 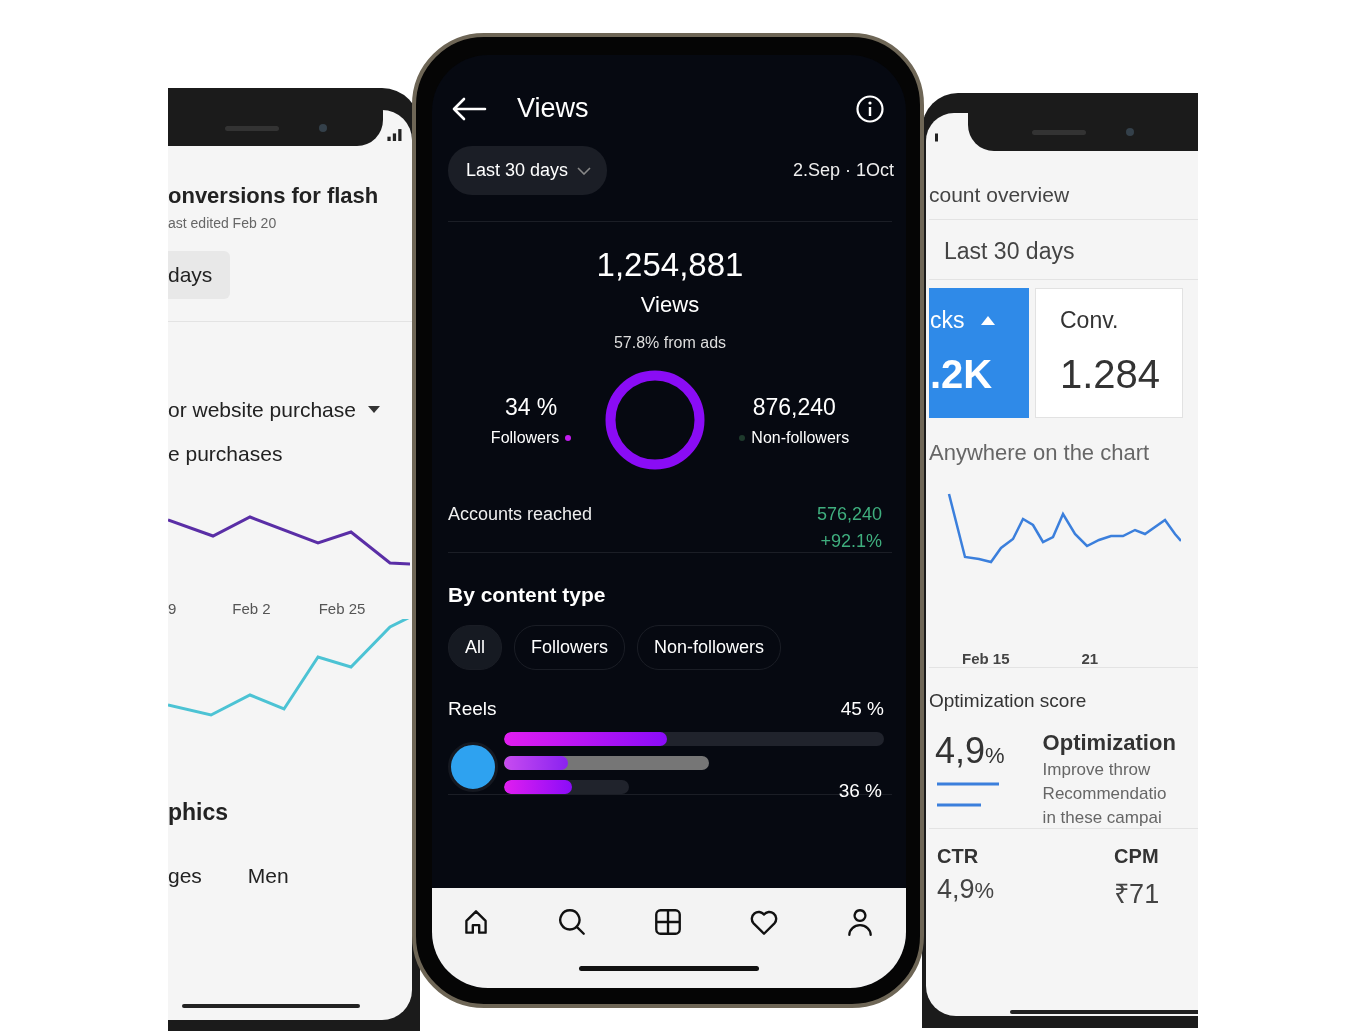 What do you see at coordinates (262, 410) in the screenshot?
I see `metric-dropdown: or website purchase` at bounding box center [262, 410].